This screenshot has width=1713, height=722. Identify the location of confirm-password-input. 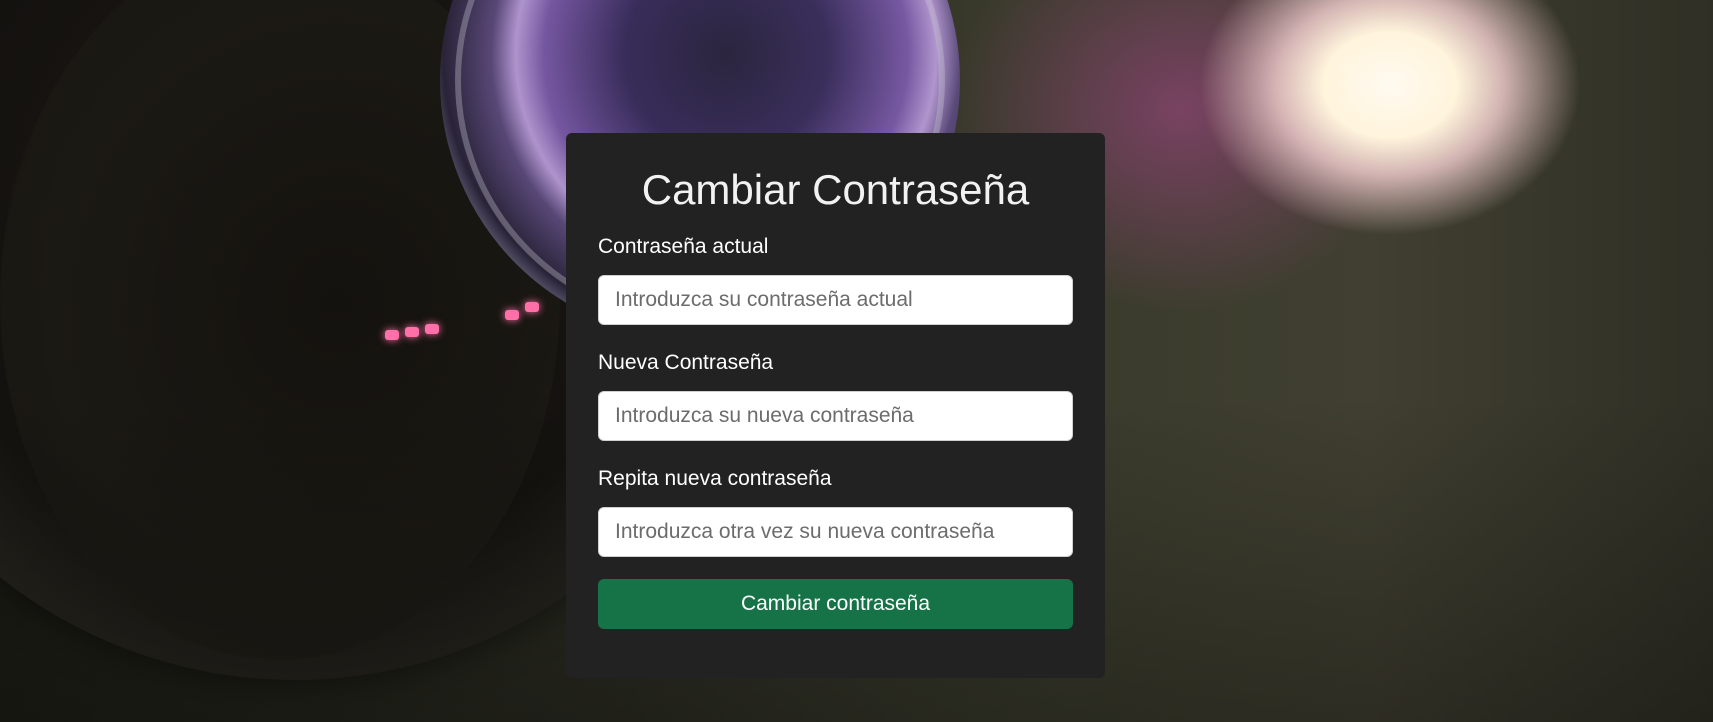
(835, 532).